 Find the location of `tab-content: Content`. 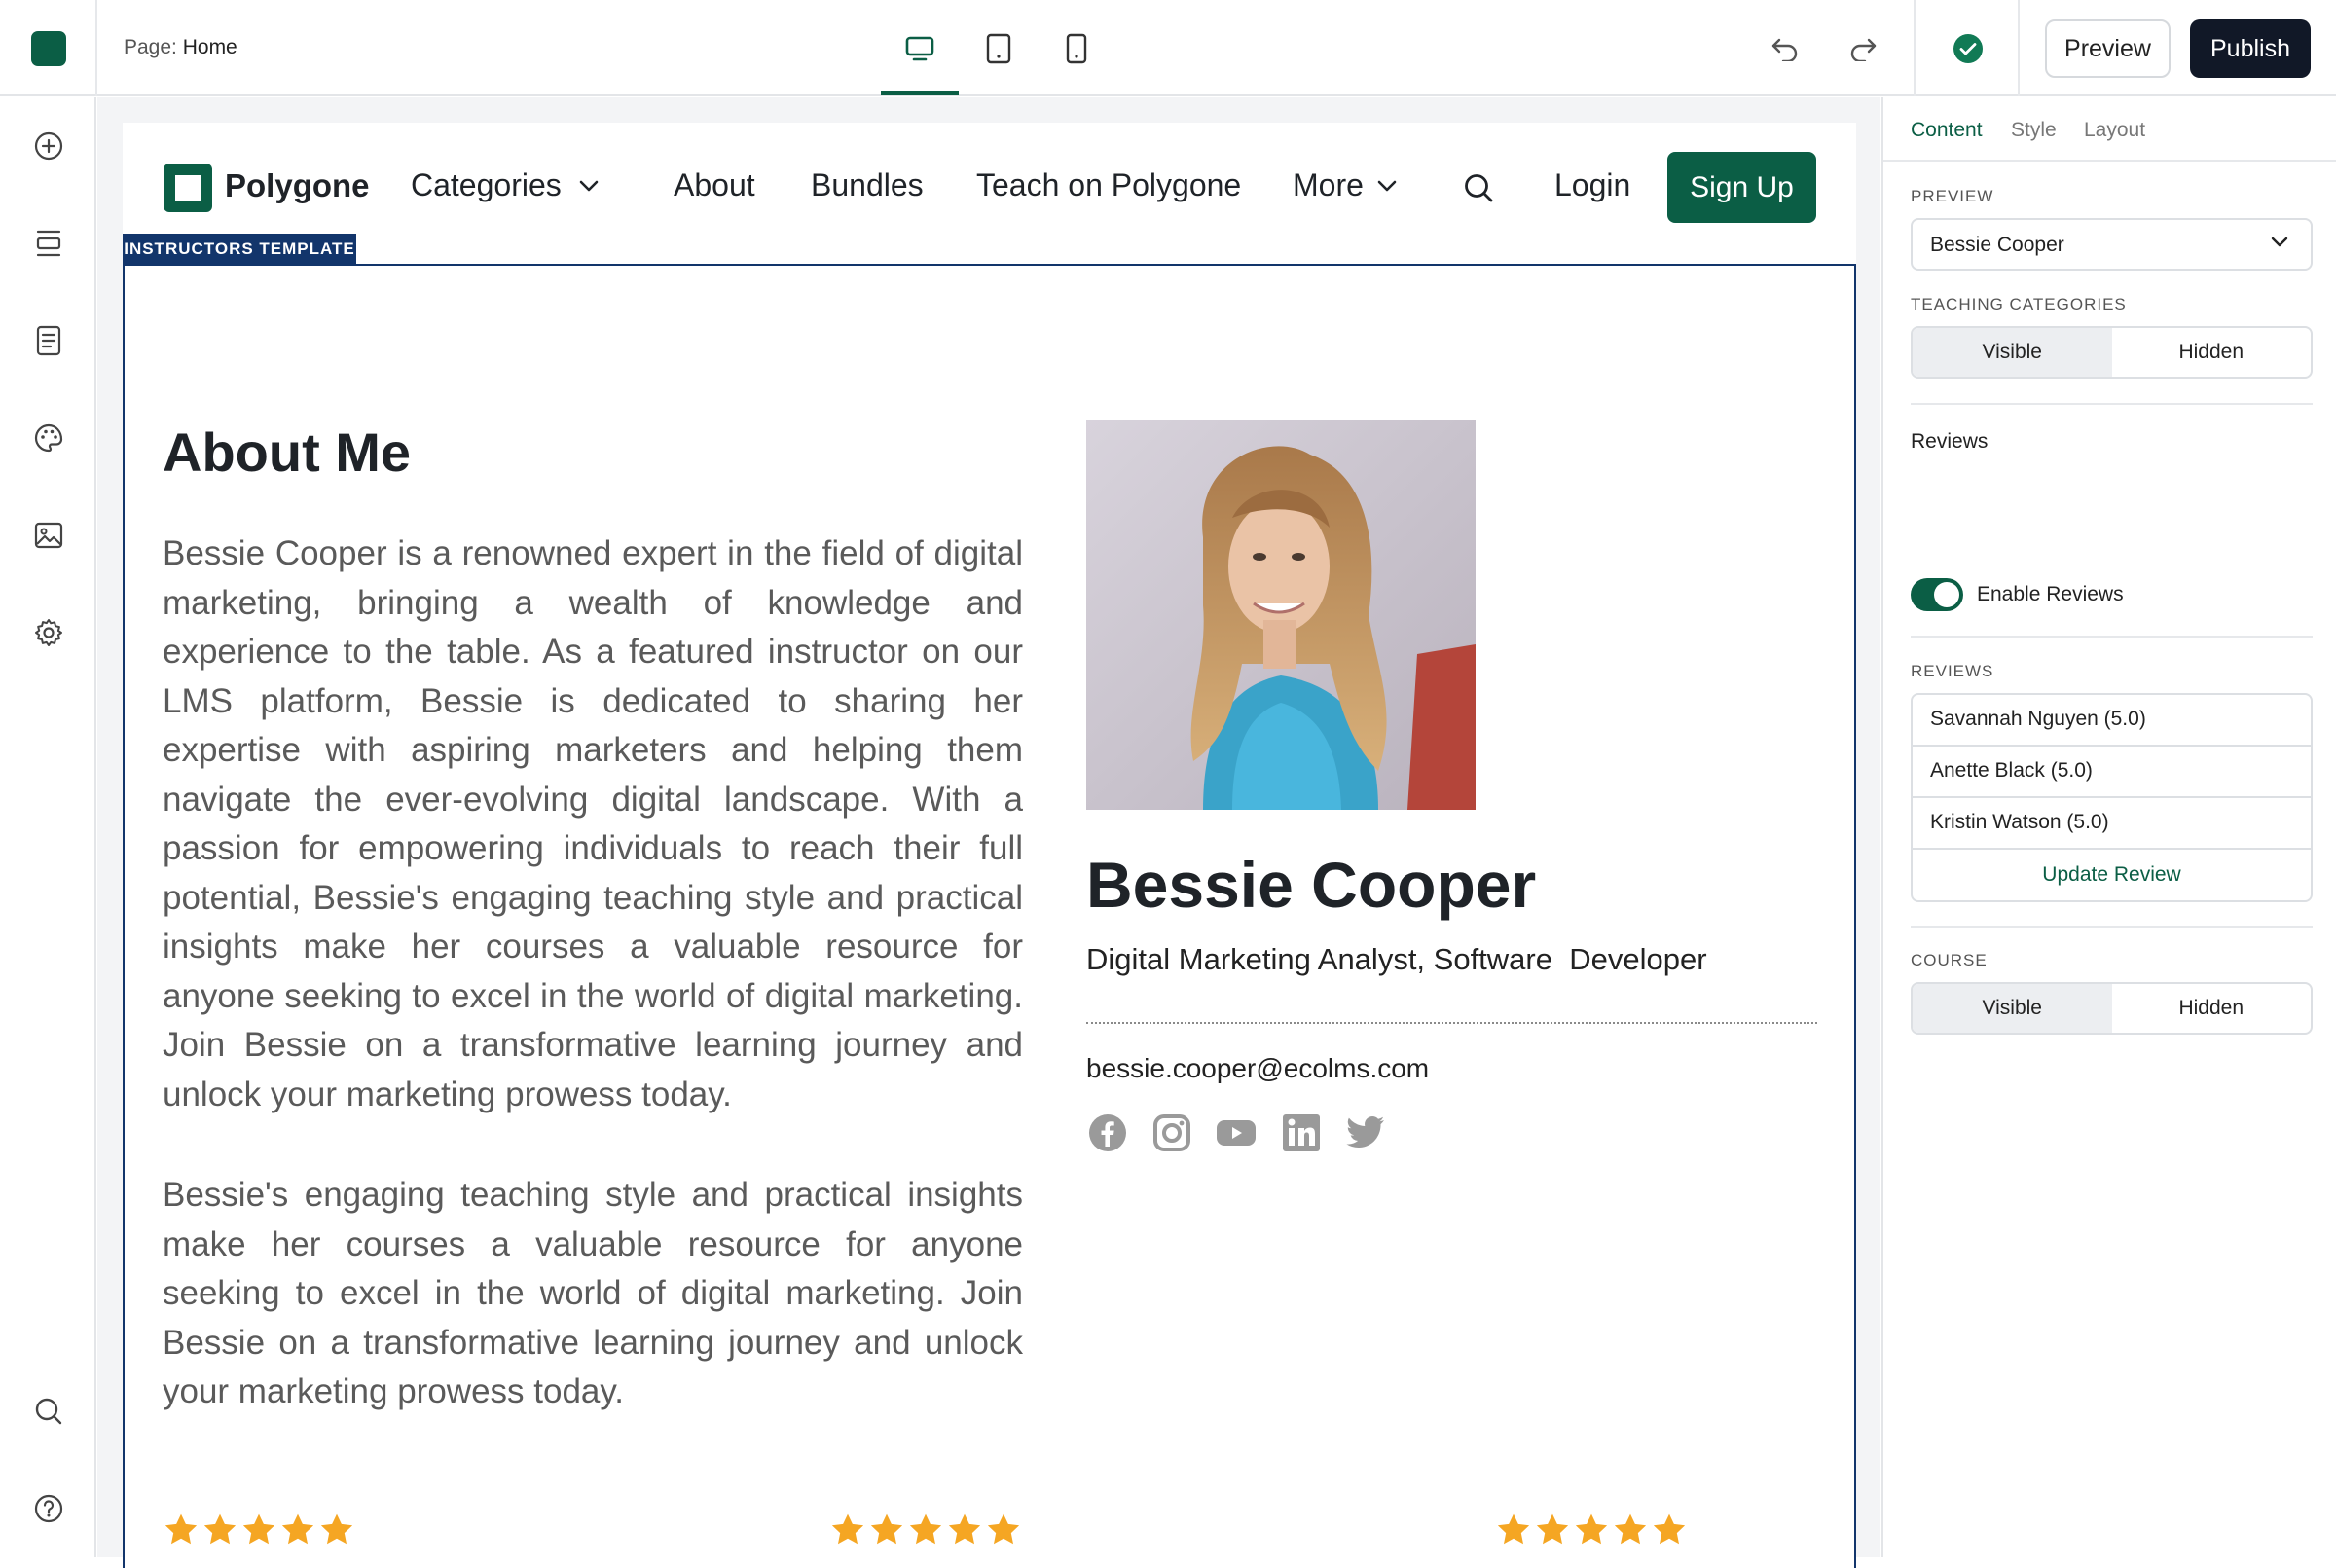

tab-content: Content is located at coordinates (1947, 130).